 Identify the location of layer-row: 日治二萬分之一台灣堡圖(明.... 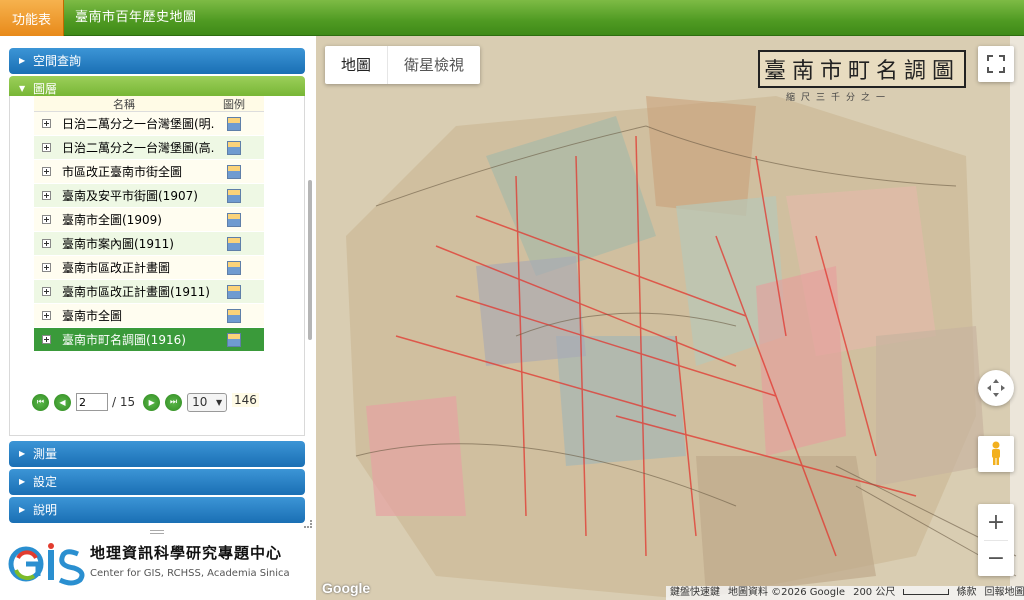
(149, 124).